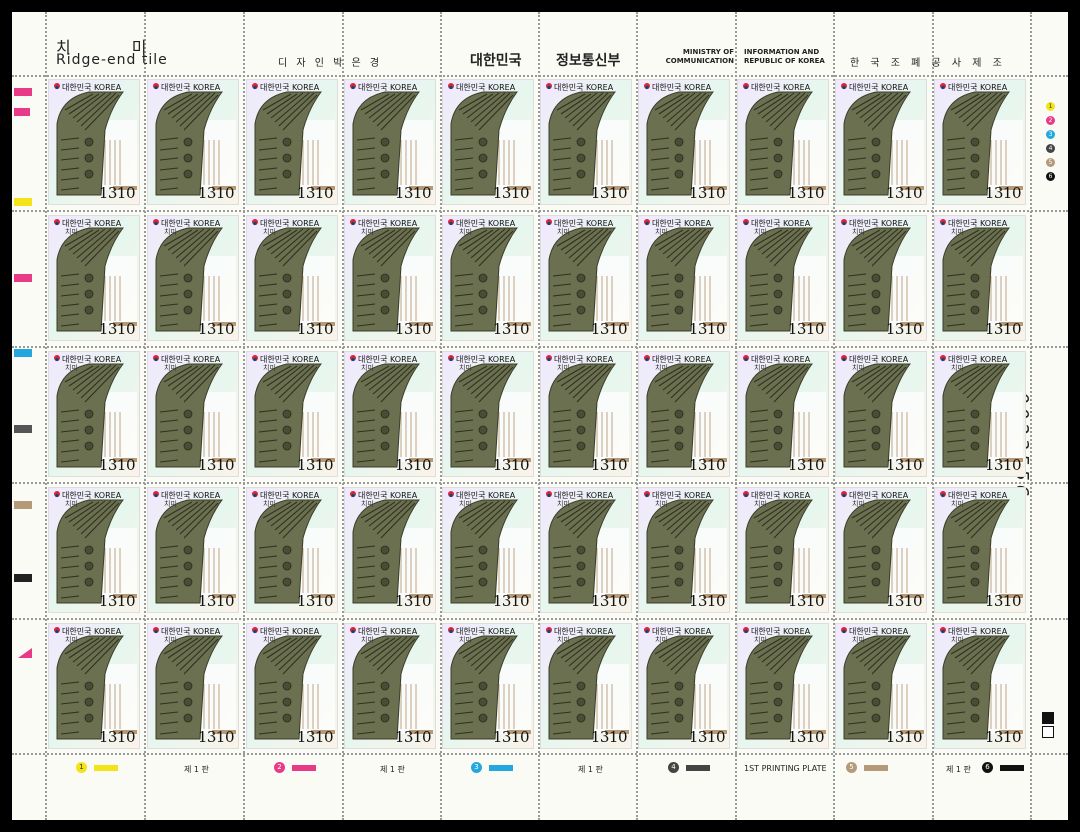 The height and width of the screenshot is (832, 1080). Describe the element at coordinates (784, 56) in the screenshot. I see `ministry-english-2: INFORMATION AND REPUBLIC OF KOREA` at that location.